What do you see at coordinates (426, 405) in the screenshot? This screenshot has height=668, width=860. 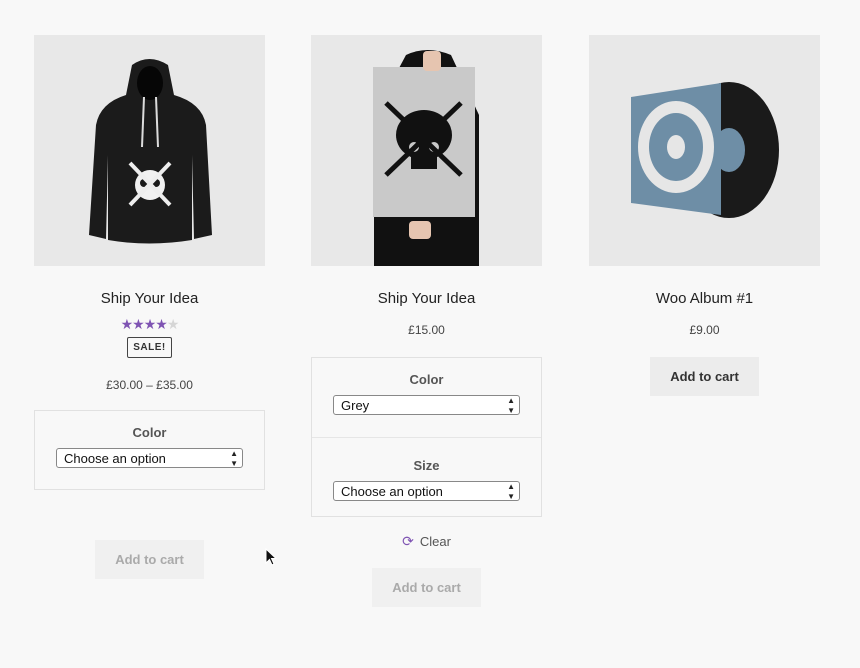 I see `color-select: Grey ▲ ▼` at bounding box center [426, 405].